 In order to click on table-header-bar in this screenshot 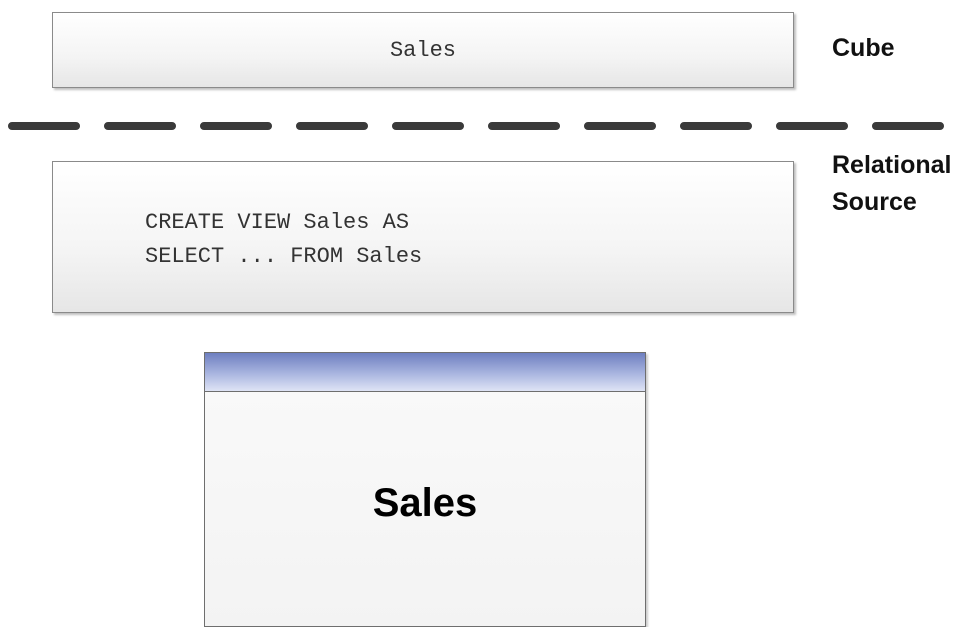, I will do `click(425, 372)`.